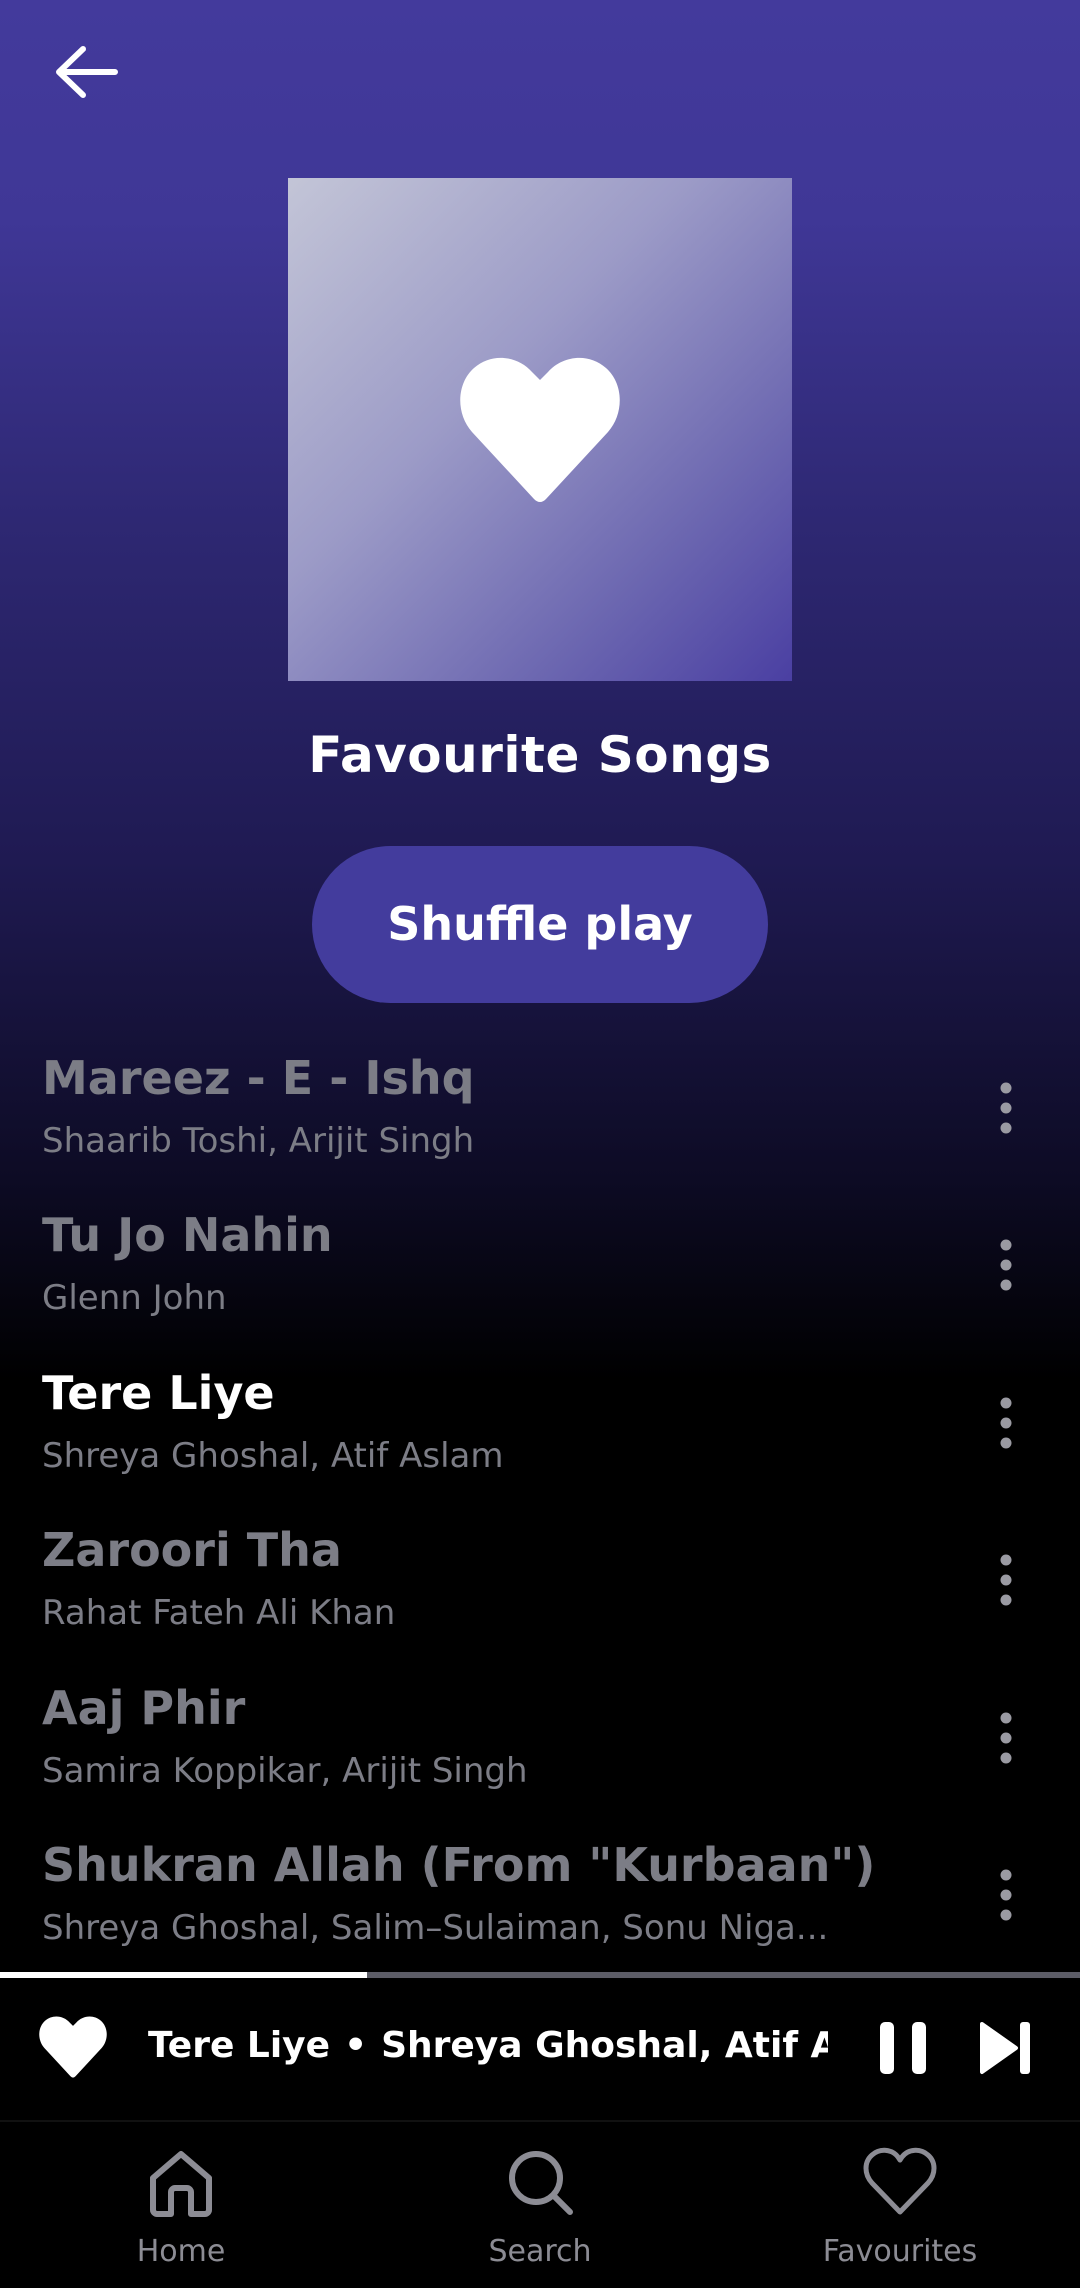 This screenshot has height=2288, width=1080. I want to click on next-track-button, so click(1006, 2048).